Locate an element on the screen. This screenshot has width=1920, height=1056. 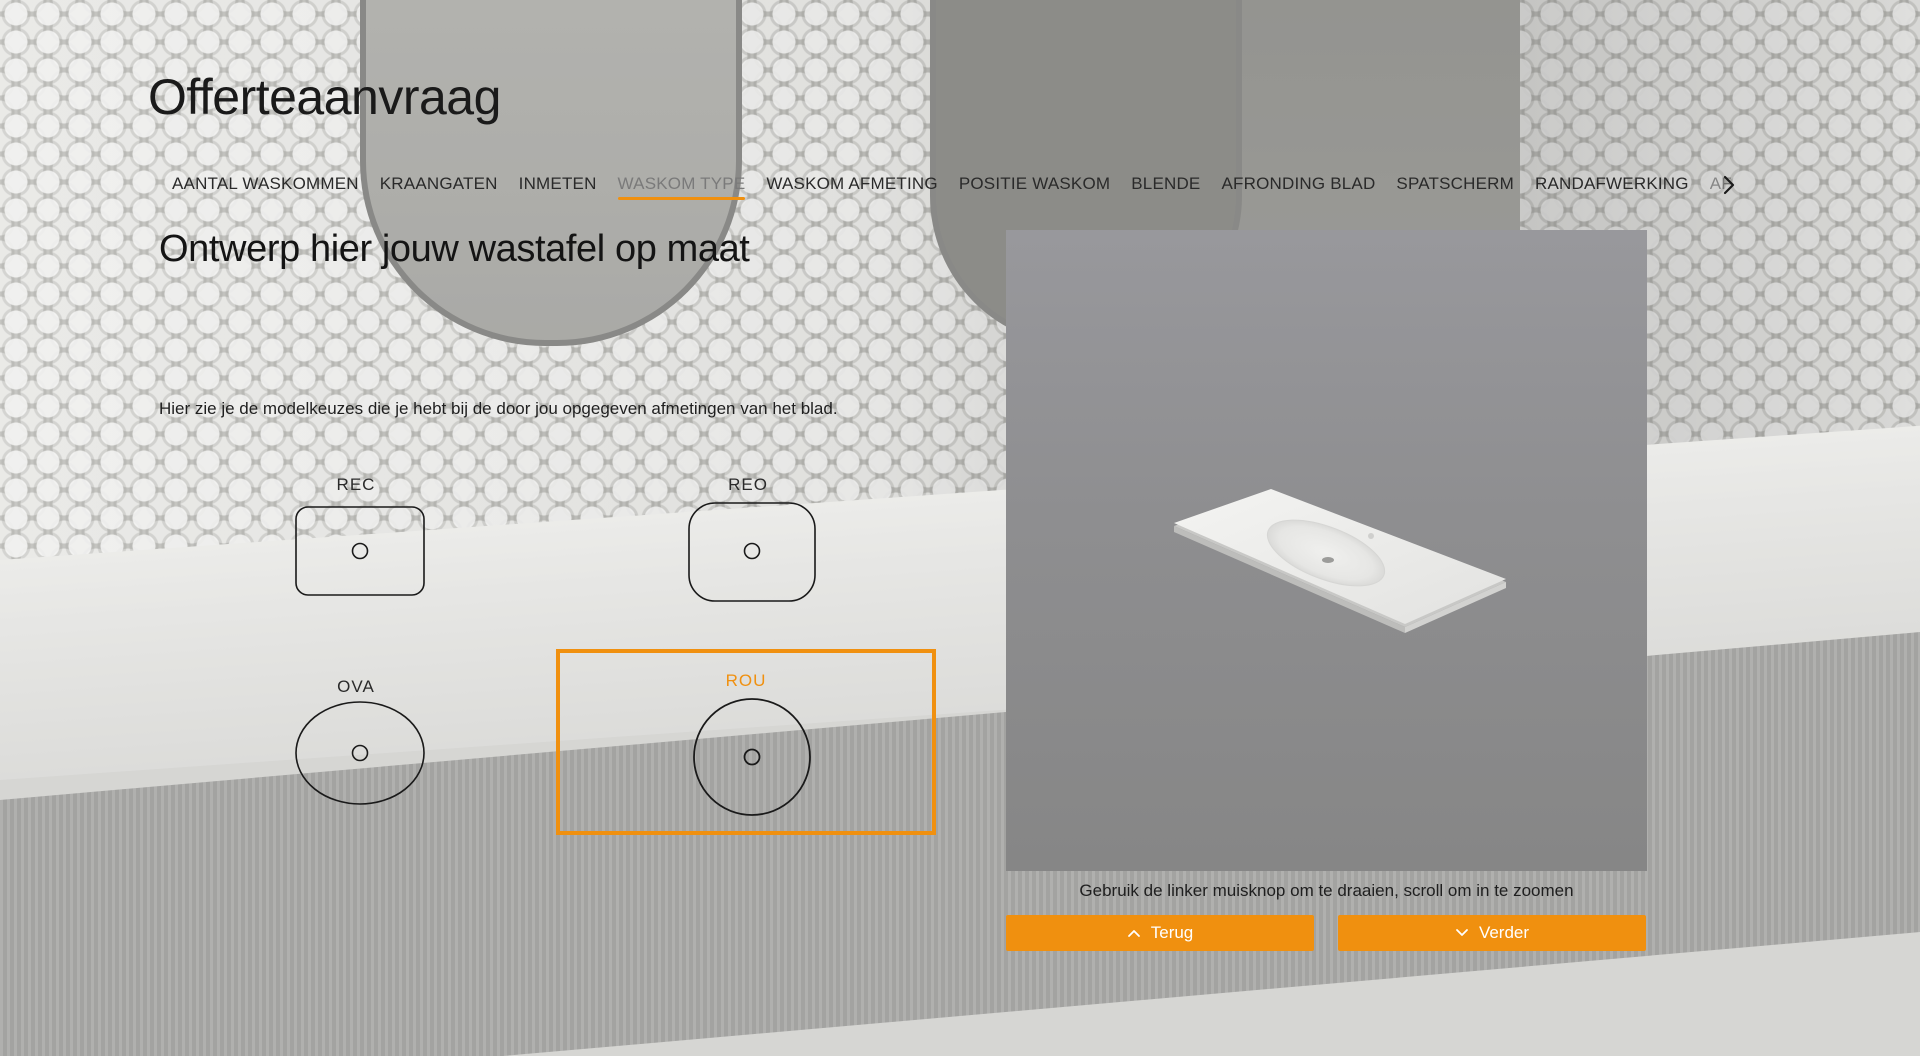
page-title: Offerteaanvraag is located at coordinates (324, 97).